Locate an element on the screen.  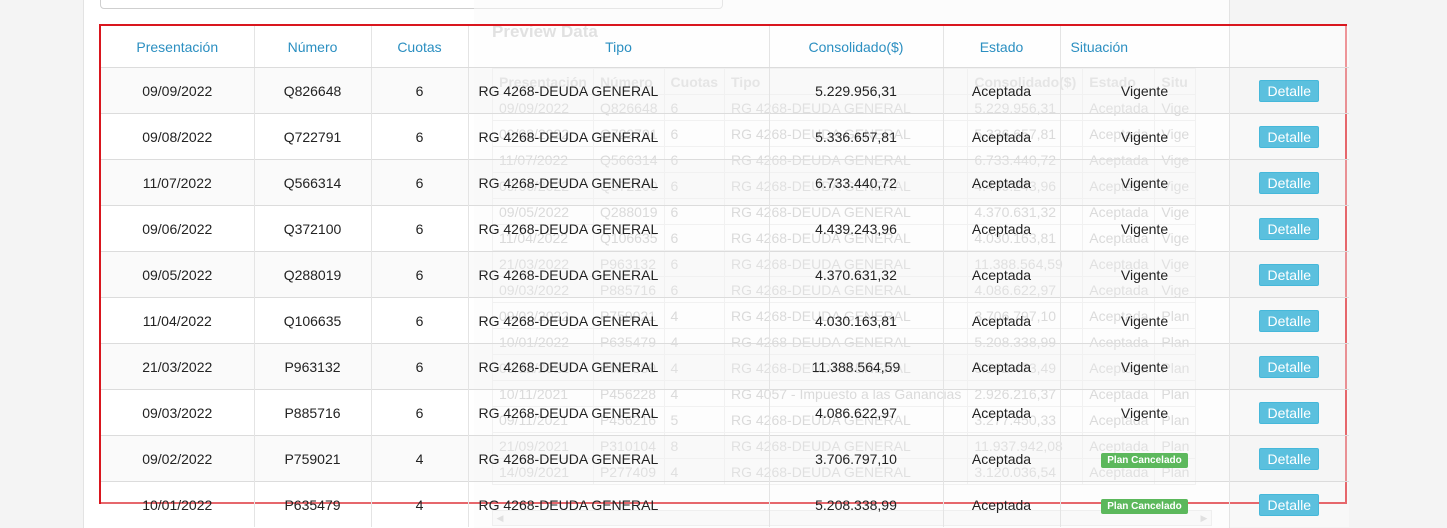
cell-presentacion: 21/03/2022 is located at coordinates (178, 366).